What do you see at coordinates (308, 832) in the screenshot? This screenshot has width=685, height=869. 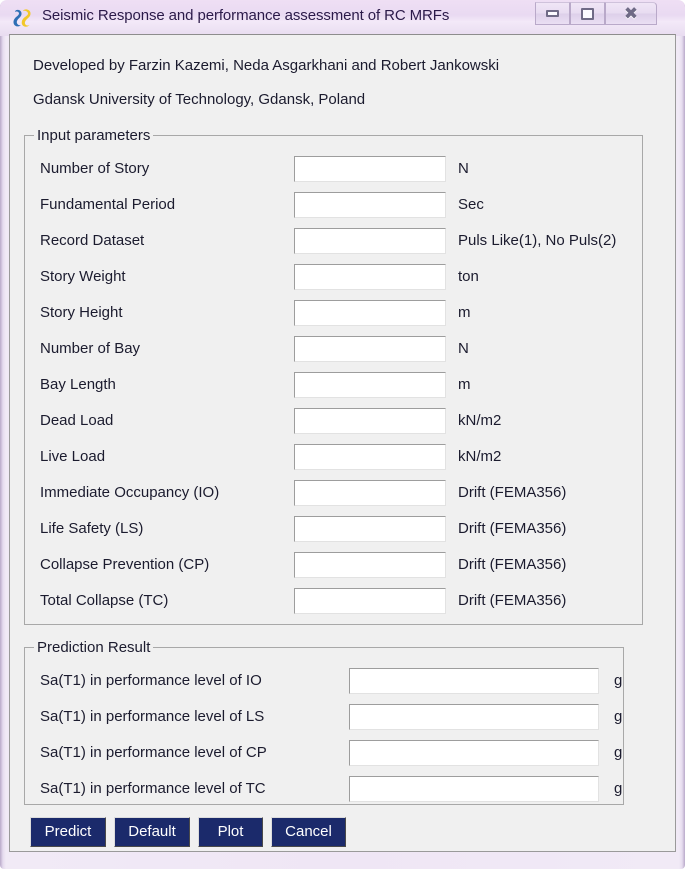 I see `cancel-button: Cancel` at bounding box center [308, 832].